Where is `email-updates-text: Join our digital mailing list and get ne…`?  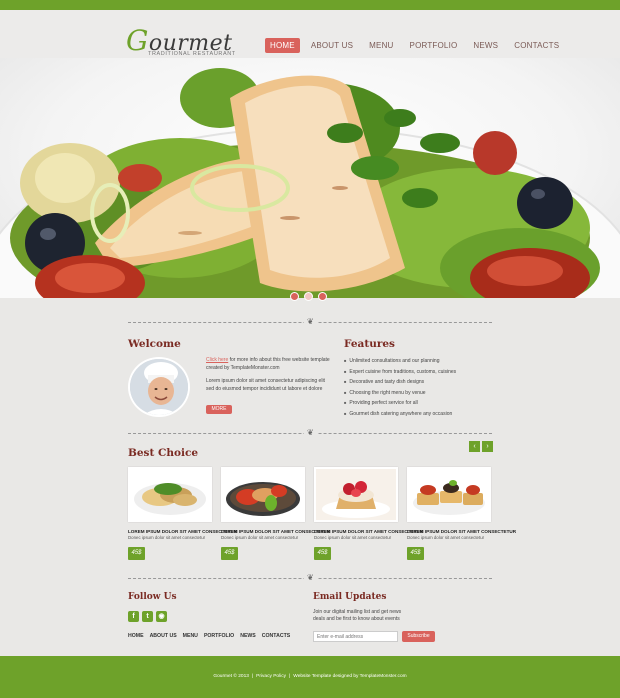
email-updates-text: Join our digital mailing list and get ne… is located at coordinates (357, 615).